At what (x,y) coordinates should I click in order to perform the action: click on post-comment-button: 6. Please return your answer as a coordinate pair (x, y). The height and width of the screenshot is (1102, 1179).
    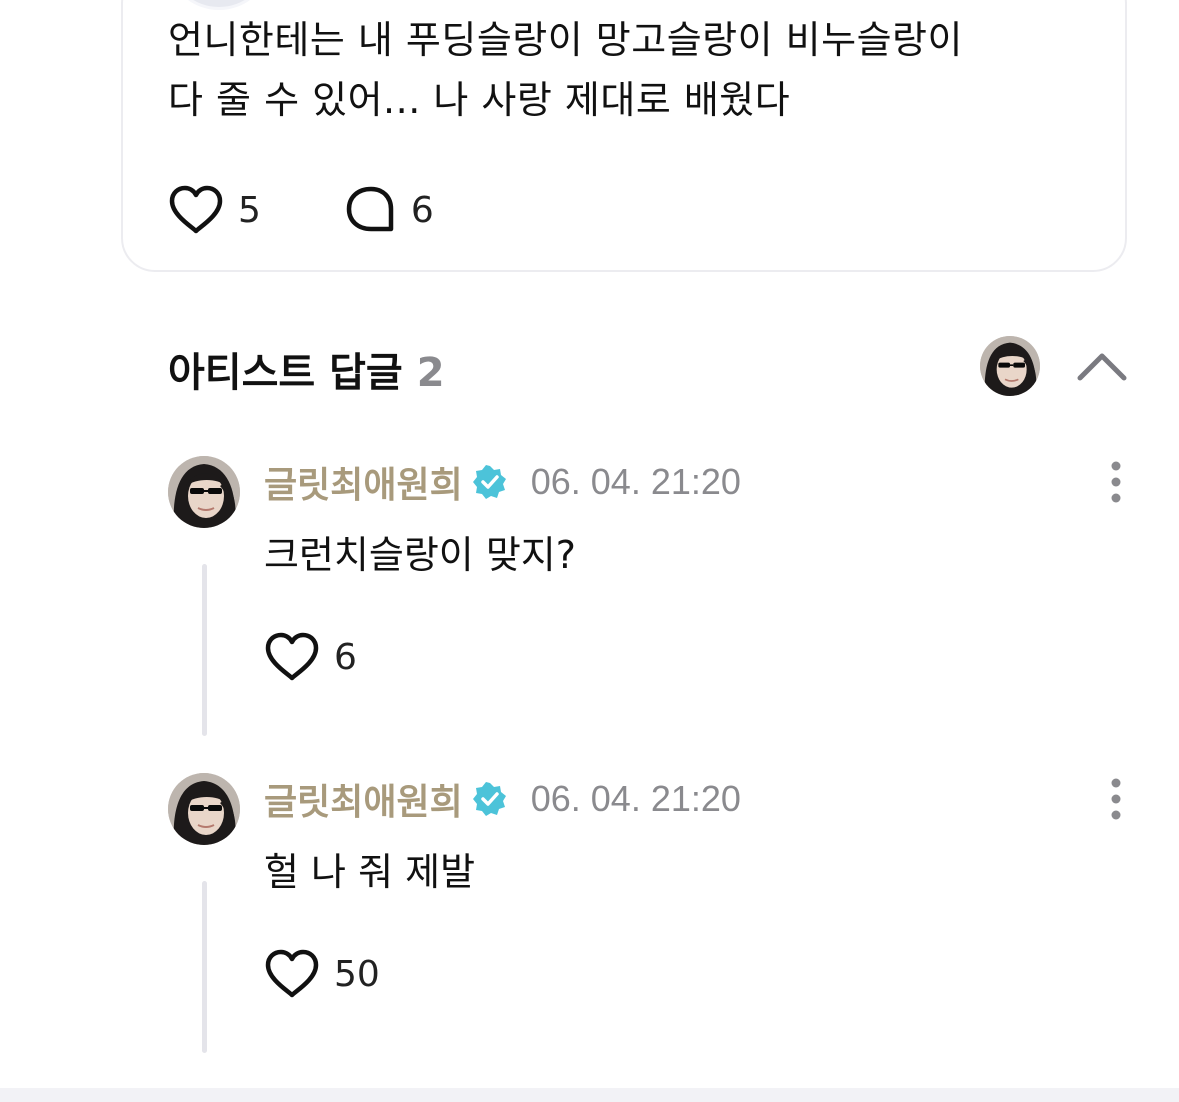
    Looking at the image, I should click on (389, 210).